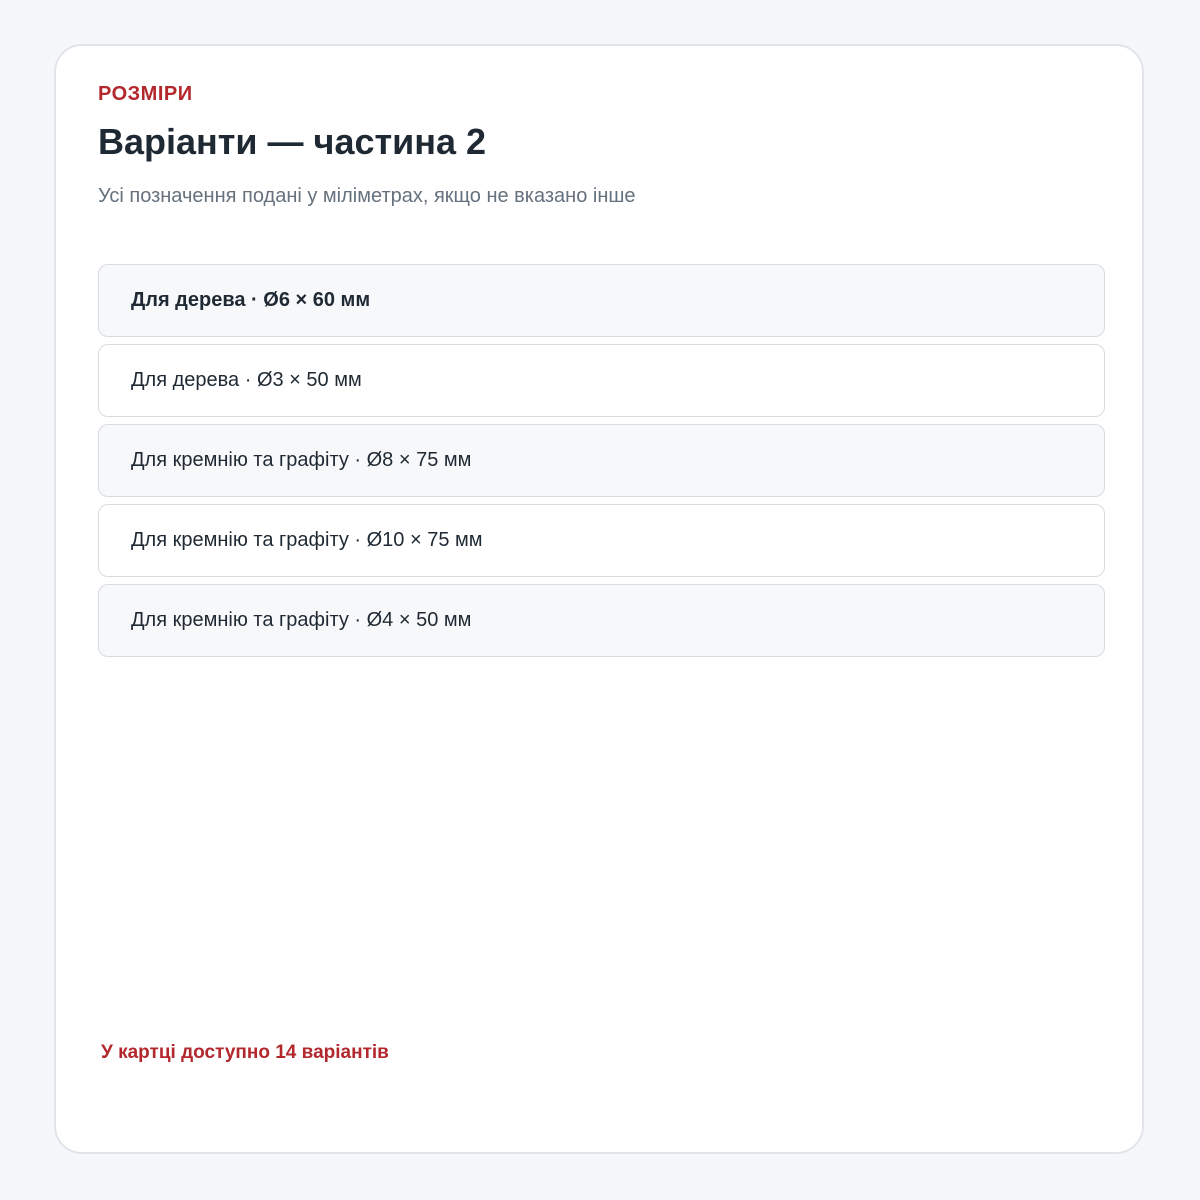 The height and width of the screenshot is (1200, 1200). What do you see at coordinates (601, 300) in the screenshot?
I see `variant-option-1: Для дерева · Ø6 × 60 мм` at bounding box center [601, 300].